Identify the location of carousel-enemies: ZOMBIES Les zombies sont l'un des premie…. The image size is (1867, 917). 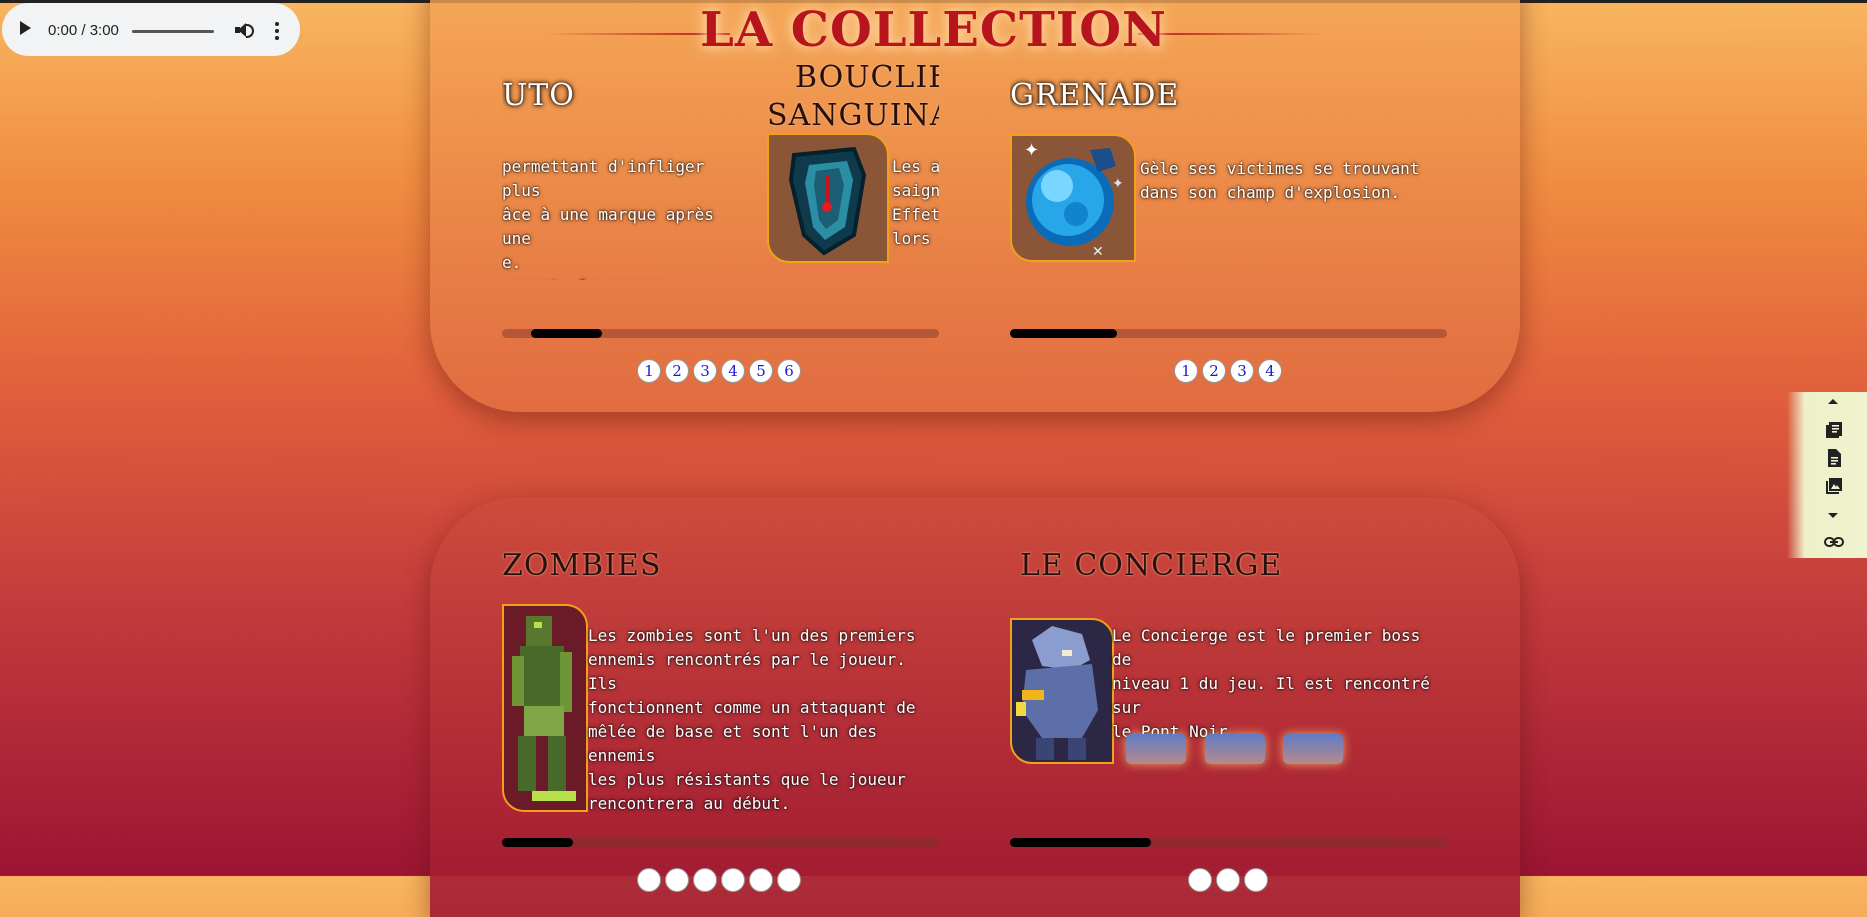
(720, 681).